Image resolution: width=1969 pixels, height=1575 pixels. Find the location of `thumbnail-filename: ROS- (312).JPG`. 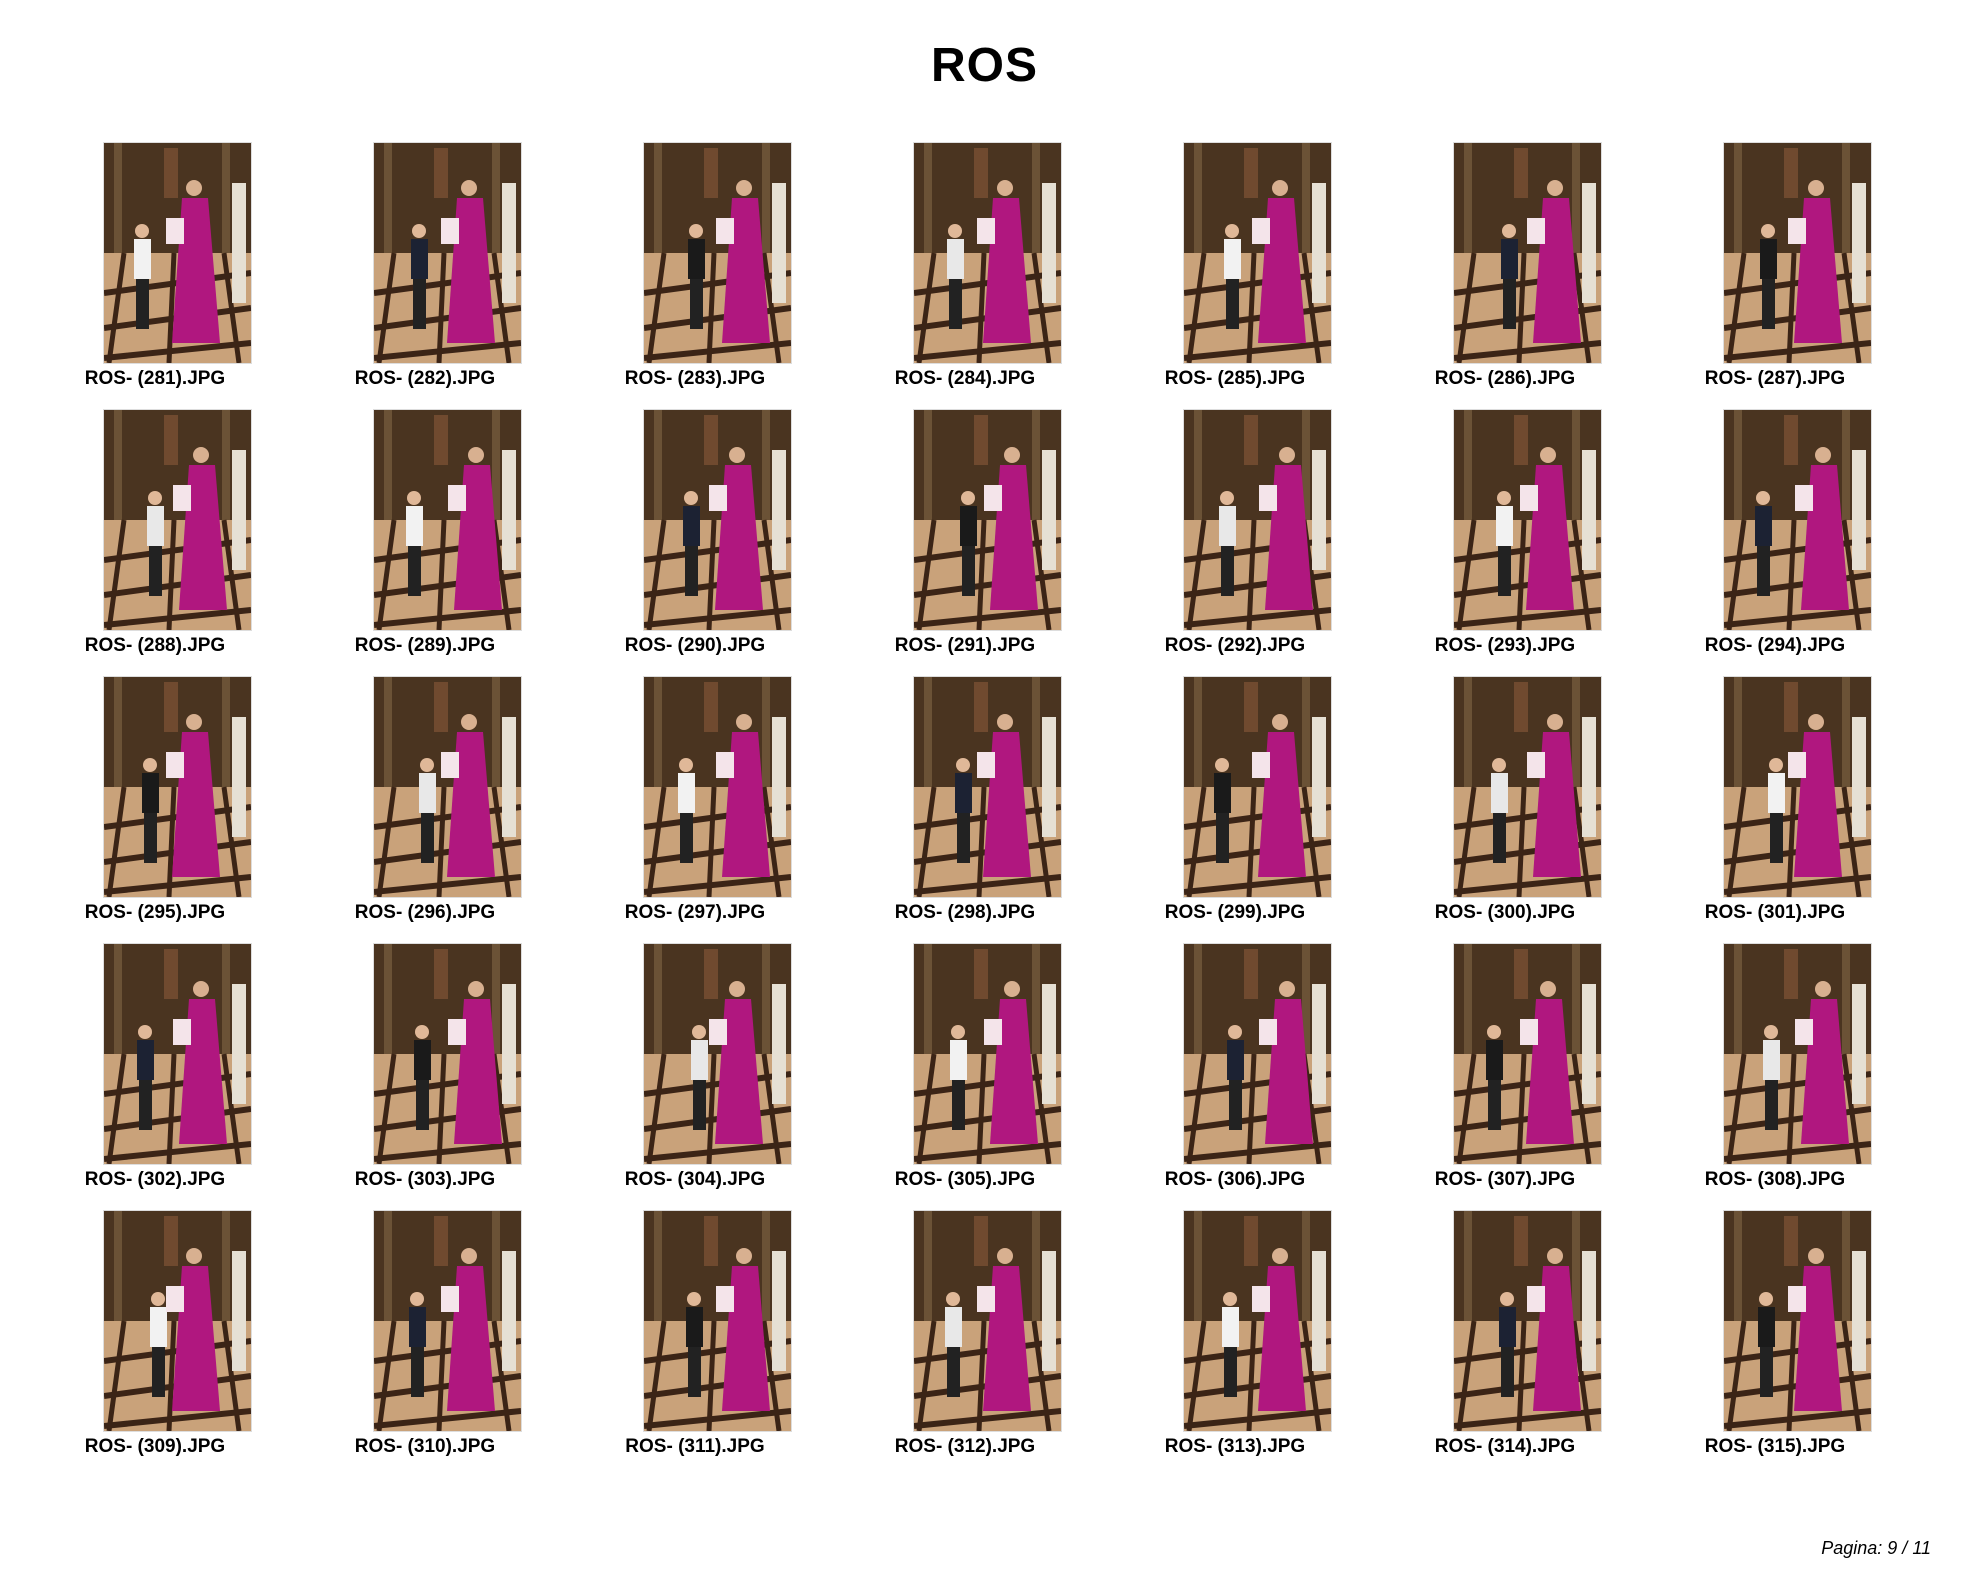

thumbnail-filename: ROS- (312).JPG is located at coordinates (965, 1446).